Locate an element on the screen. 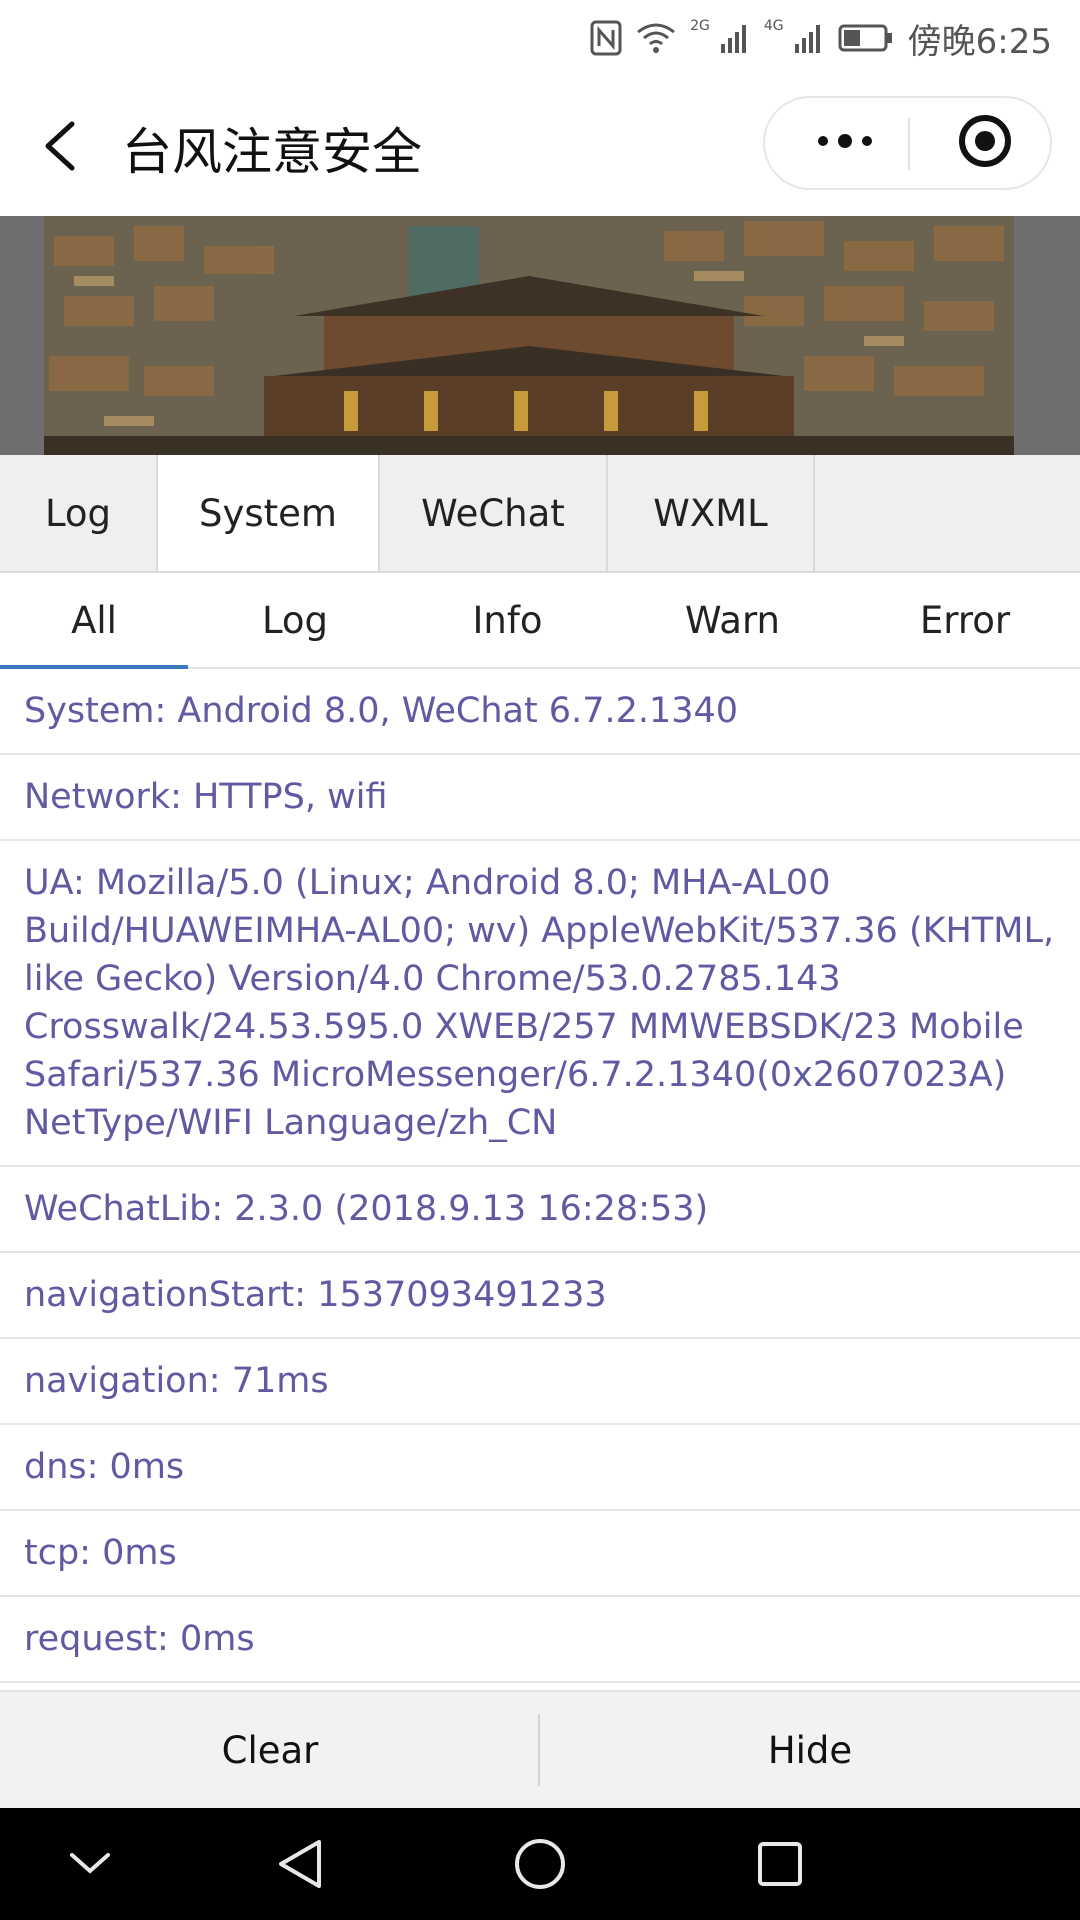  filter-tabs: All Log Info Warn Error is located at coordinates (540, 621).